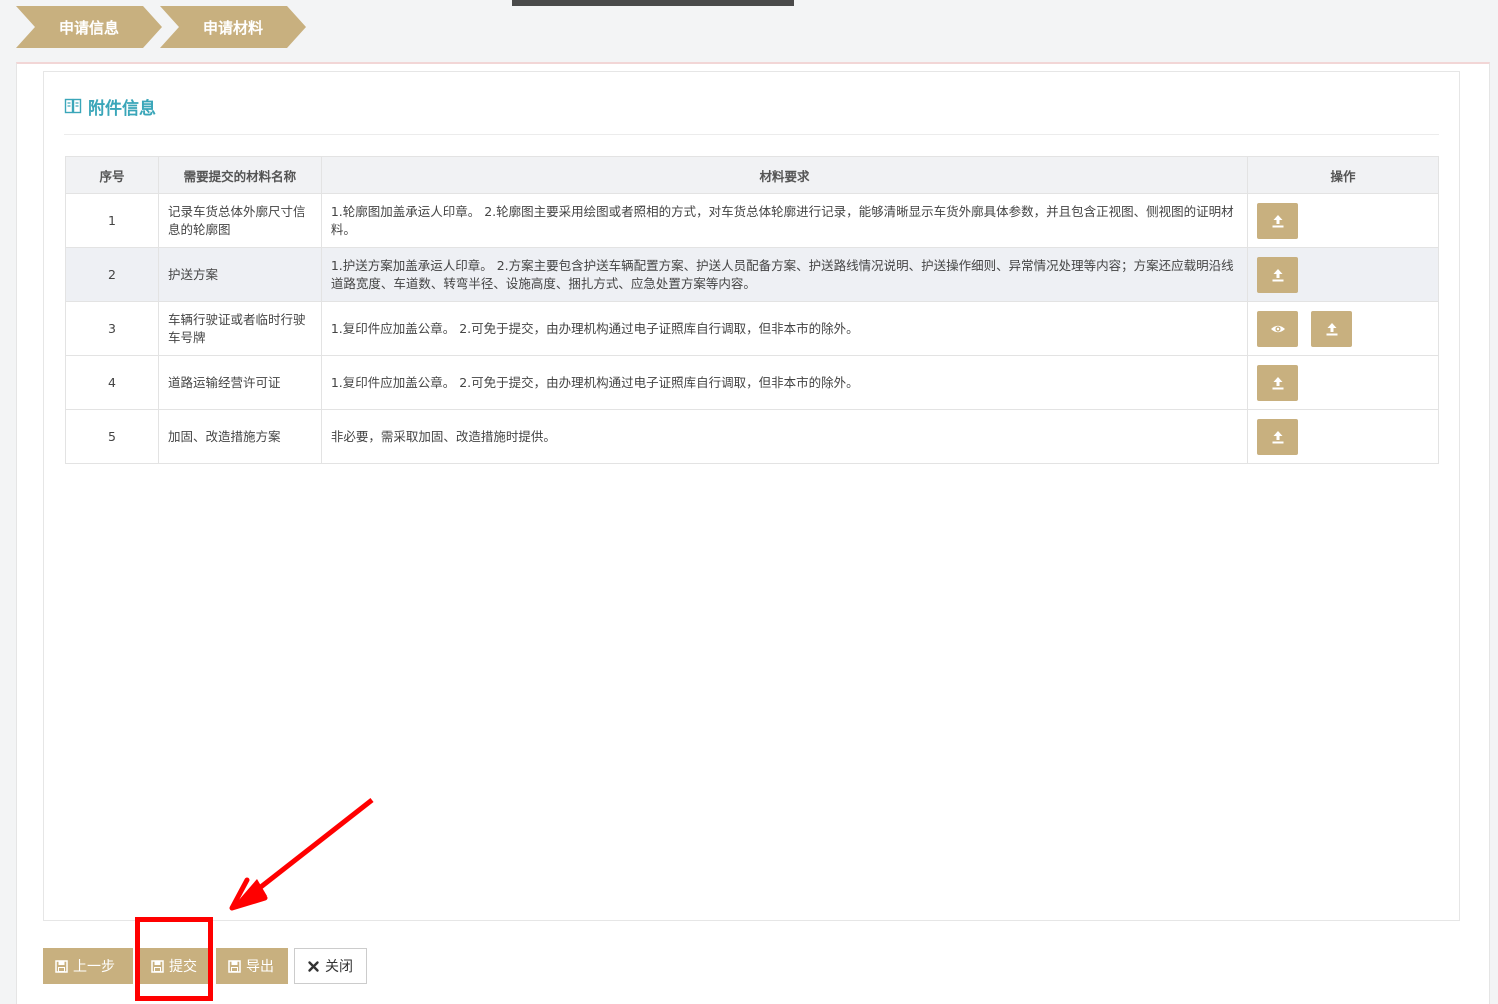  I want to click on previous-step-button: 上一步, so click(88, 966).